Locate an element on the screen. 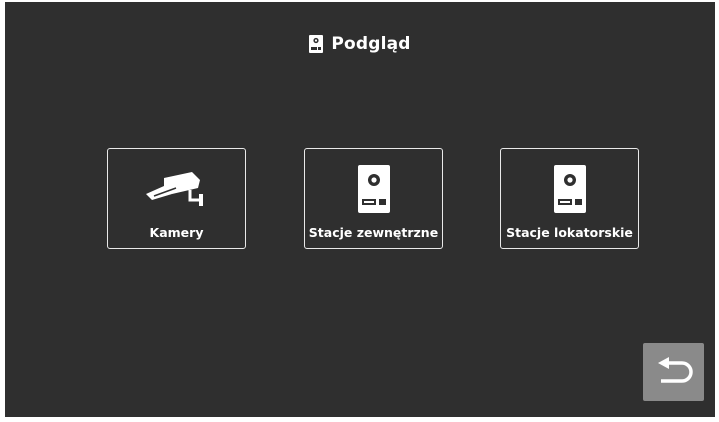  tile-outdoor-stations: Stacje zewnętrzne is located at coordinates (373, 198).